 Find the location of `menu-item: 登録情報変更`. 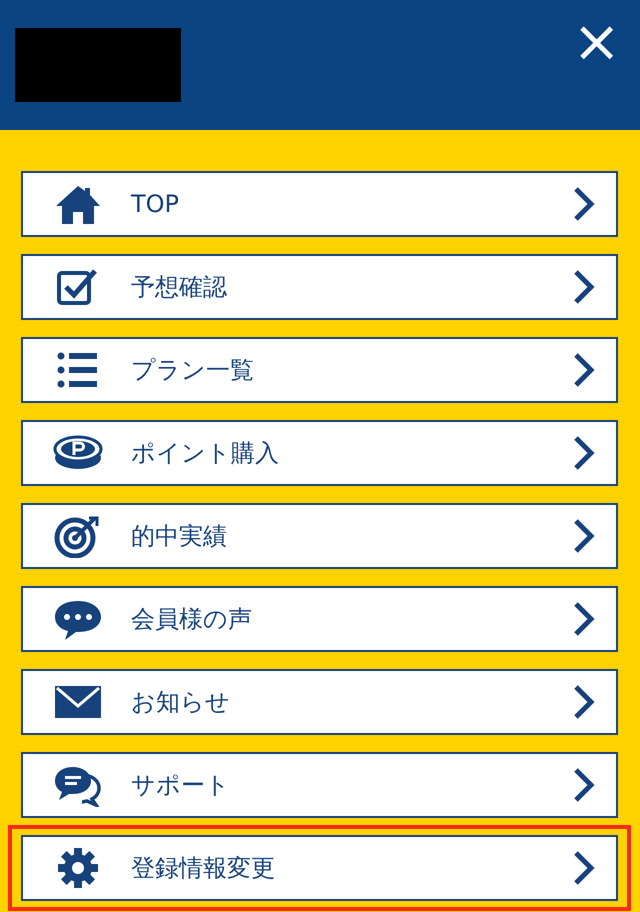

menu-item: 登録情報変更 is located at coordinates (319, 868).